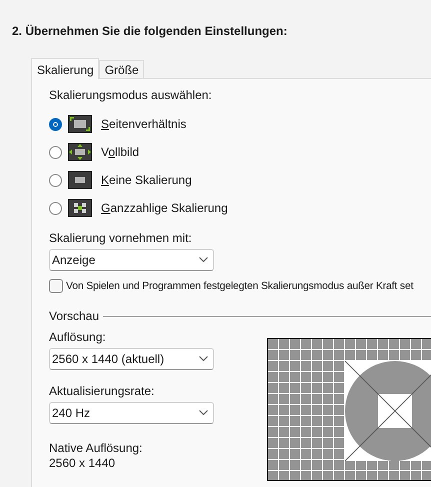 The height and width of the screenshot is (487, 431). What do you see at coordinates (80, 124) in the screenshot?
I see `scale-aspect-icon` at bounding box center [80, 124].